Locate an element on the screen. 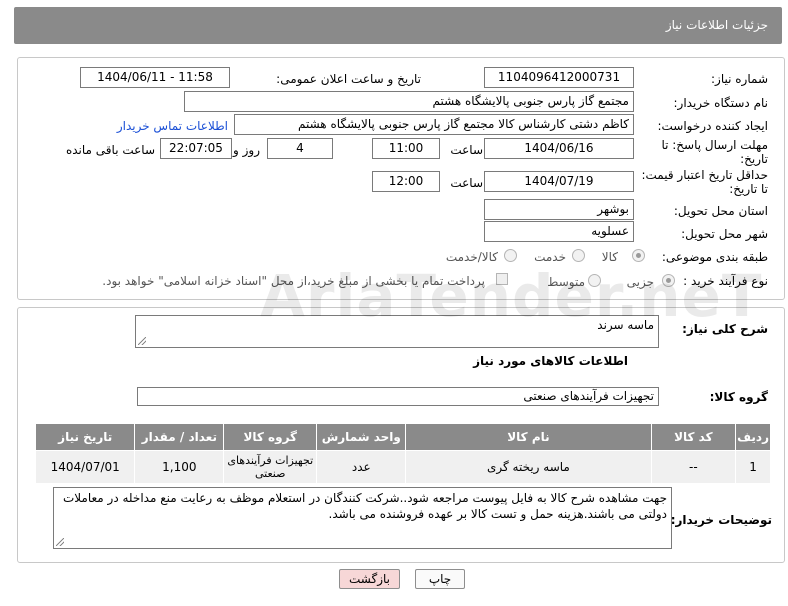 This screenshot has width=788, height=606. cell-quantity: 1,100 is located at coordinates (179, 467).